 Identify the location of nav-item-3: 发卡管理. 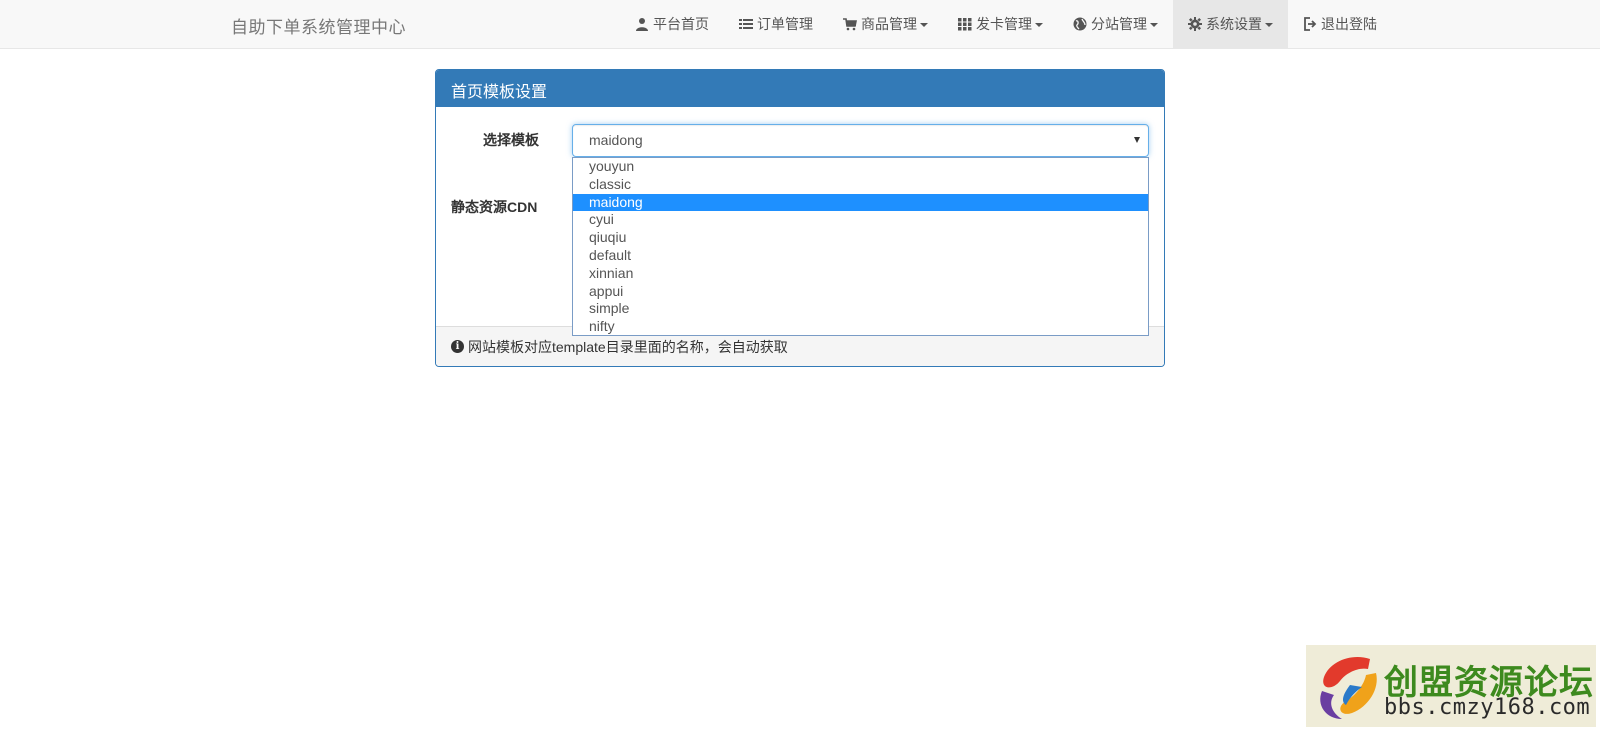
(1000, 24).